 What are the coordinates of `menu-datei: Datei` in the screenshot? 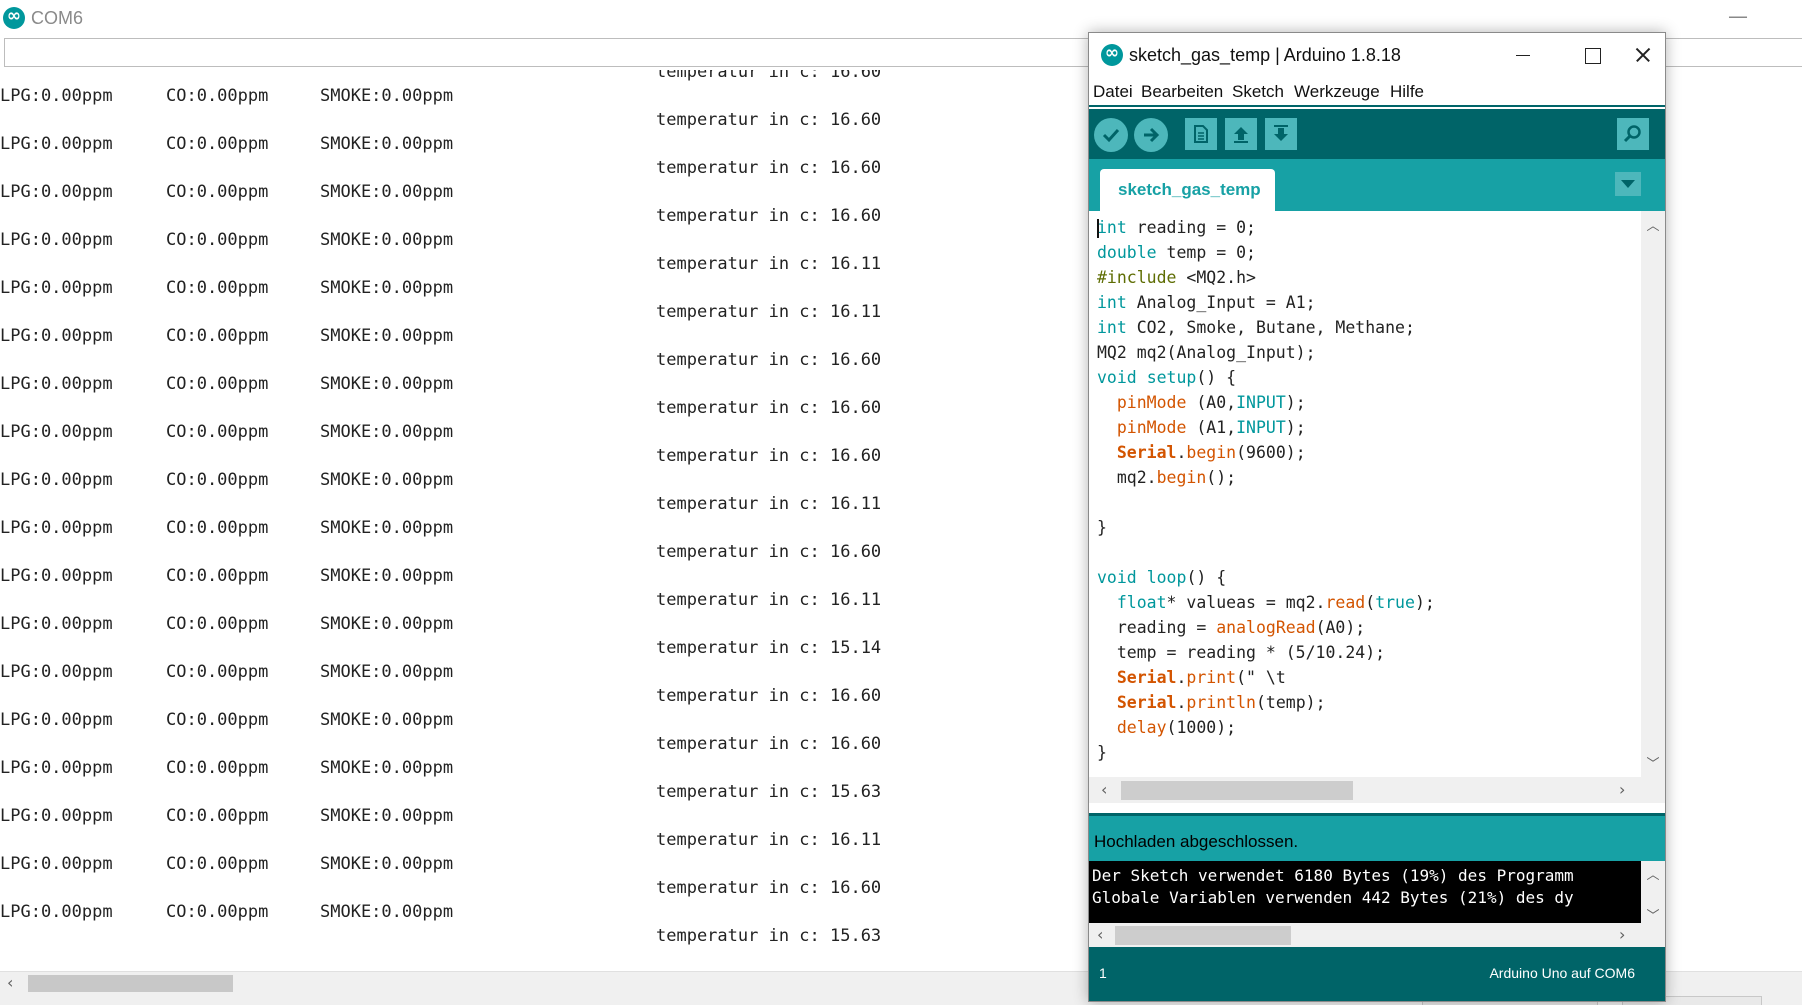 It's located at (1113, 92).